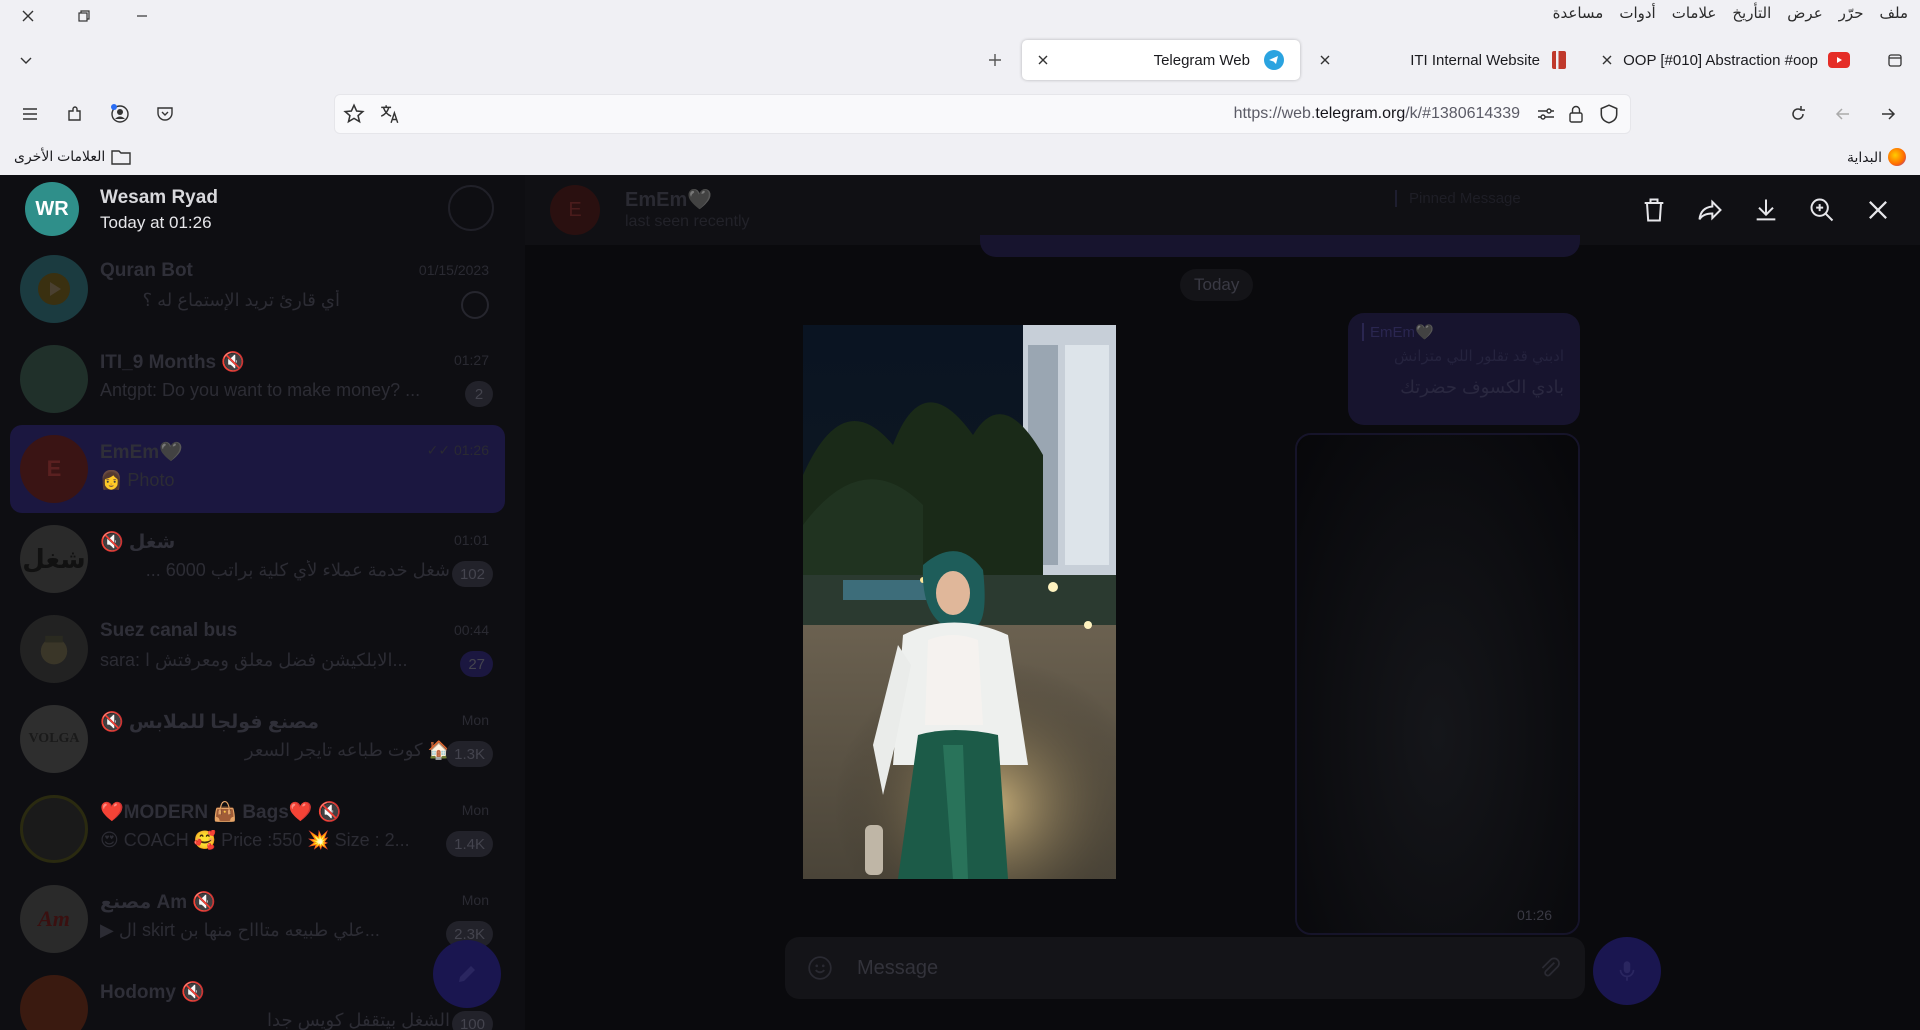 The height and width of the screenshot is (1030, 1920). Describe the element at coordinates (1201, 60) in the screenshot. I see `tab-label: Telegram Web` at that location.